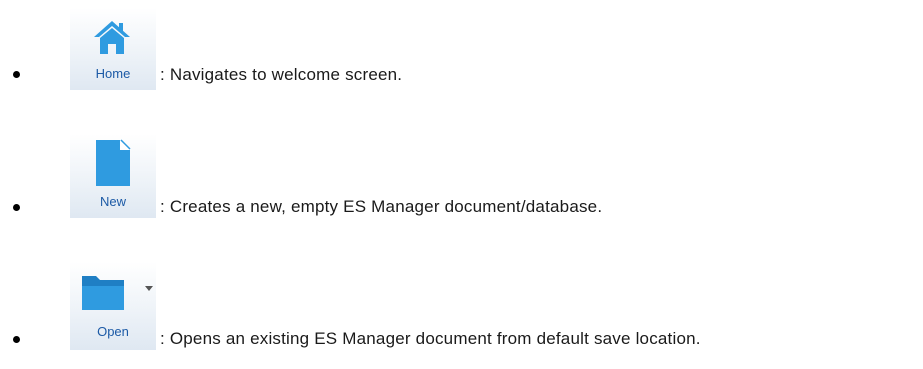 This screenshot has height=369, width=923. Describe the element at coordinates (113, 331) in the screenshot. I see `open-label: Open` at that location.